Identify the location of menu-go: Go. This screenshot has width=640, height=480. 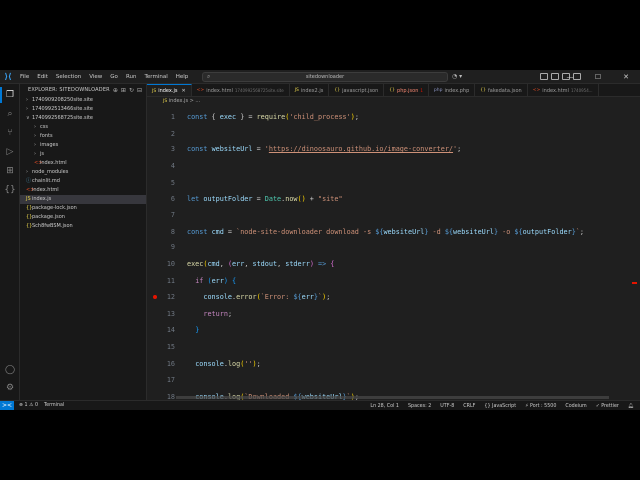
(114, 77).